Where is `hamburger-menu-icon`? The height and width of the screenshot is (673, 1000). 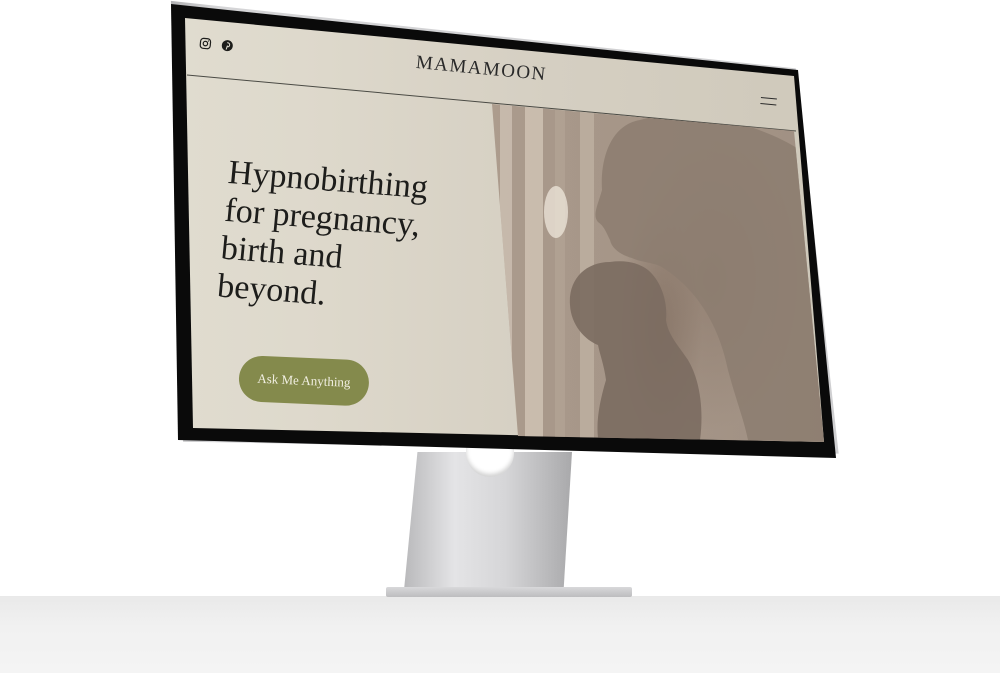 hamburger-menu-icon is located at coordinates (768, 101).